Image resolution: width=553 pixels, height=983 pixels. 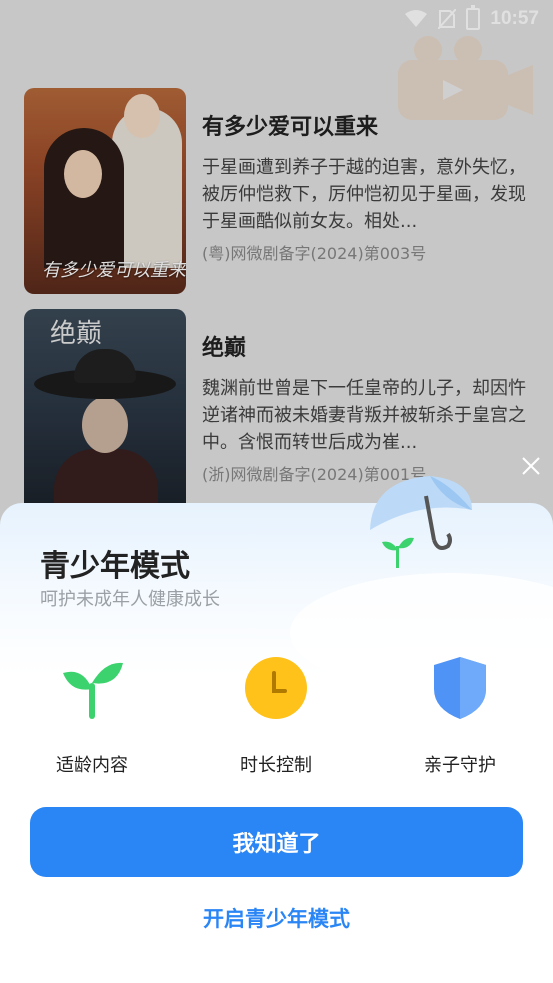 What do you see at coordinates (531, 466) in the screenshot?
I see `close-icon` at bounding box center [531, 466].